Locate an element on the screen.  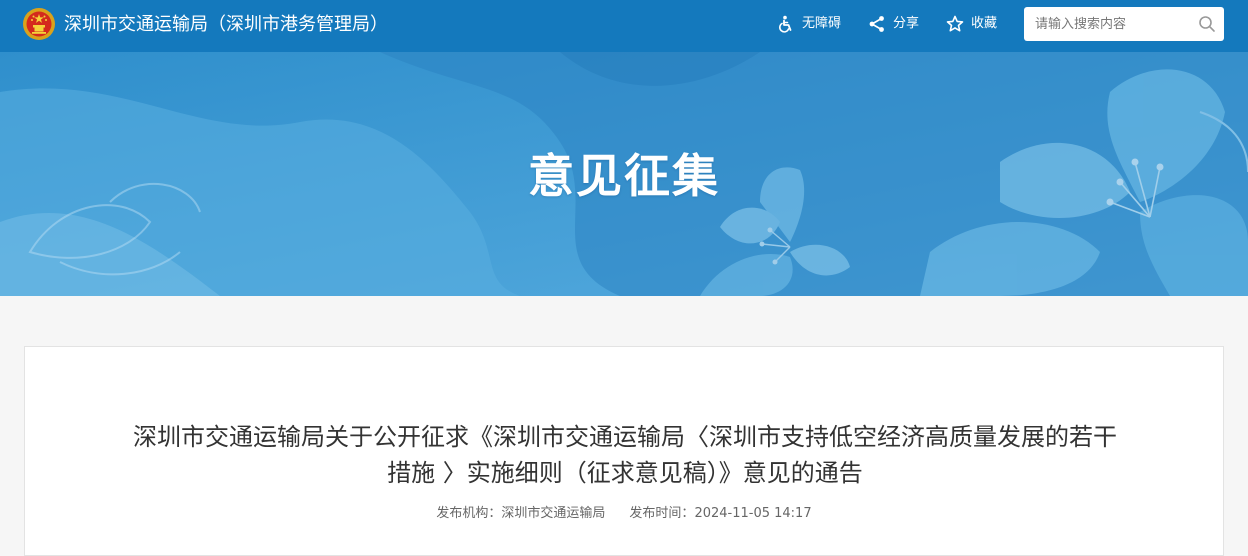
search-box is located at coordinates (1124, 24).